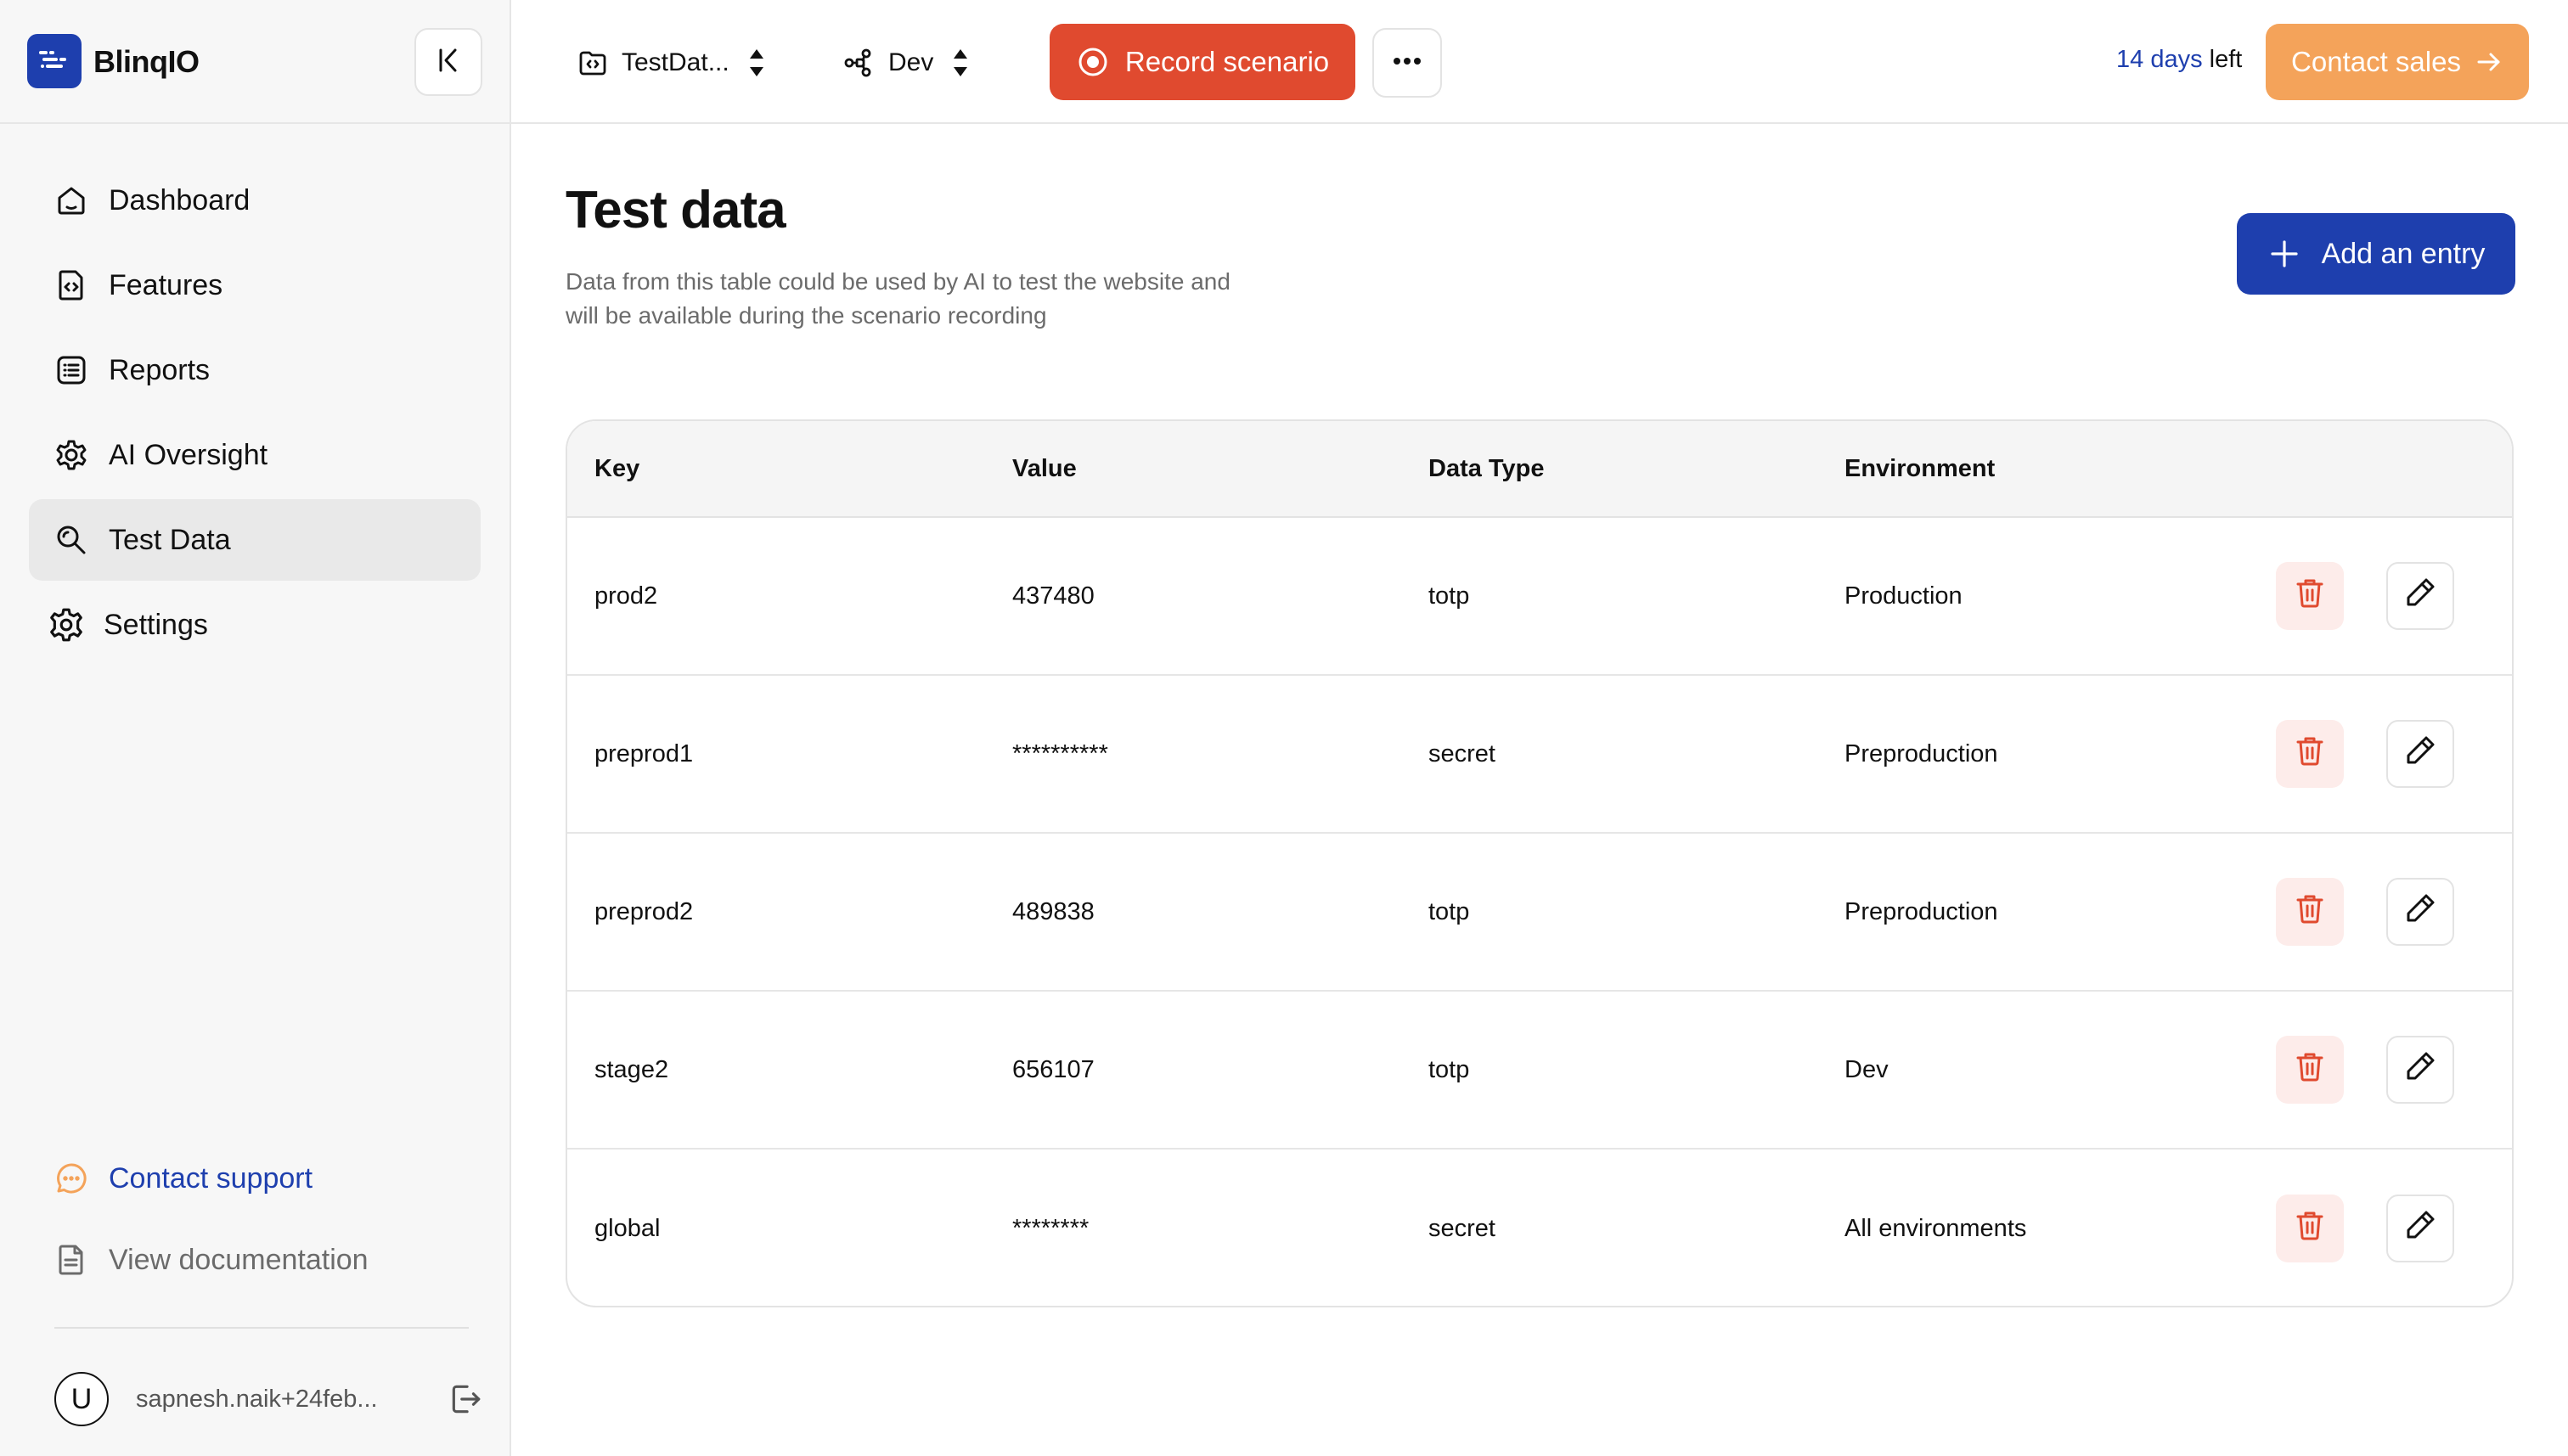 The height and width of the screenshot is (1456, 2568). I want to click on cell-value: 437480, so click(1053, 596).